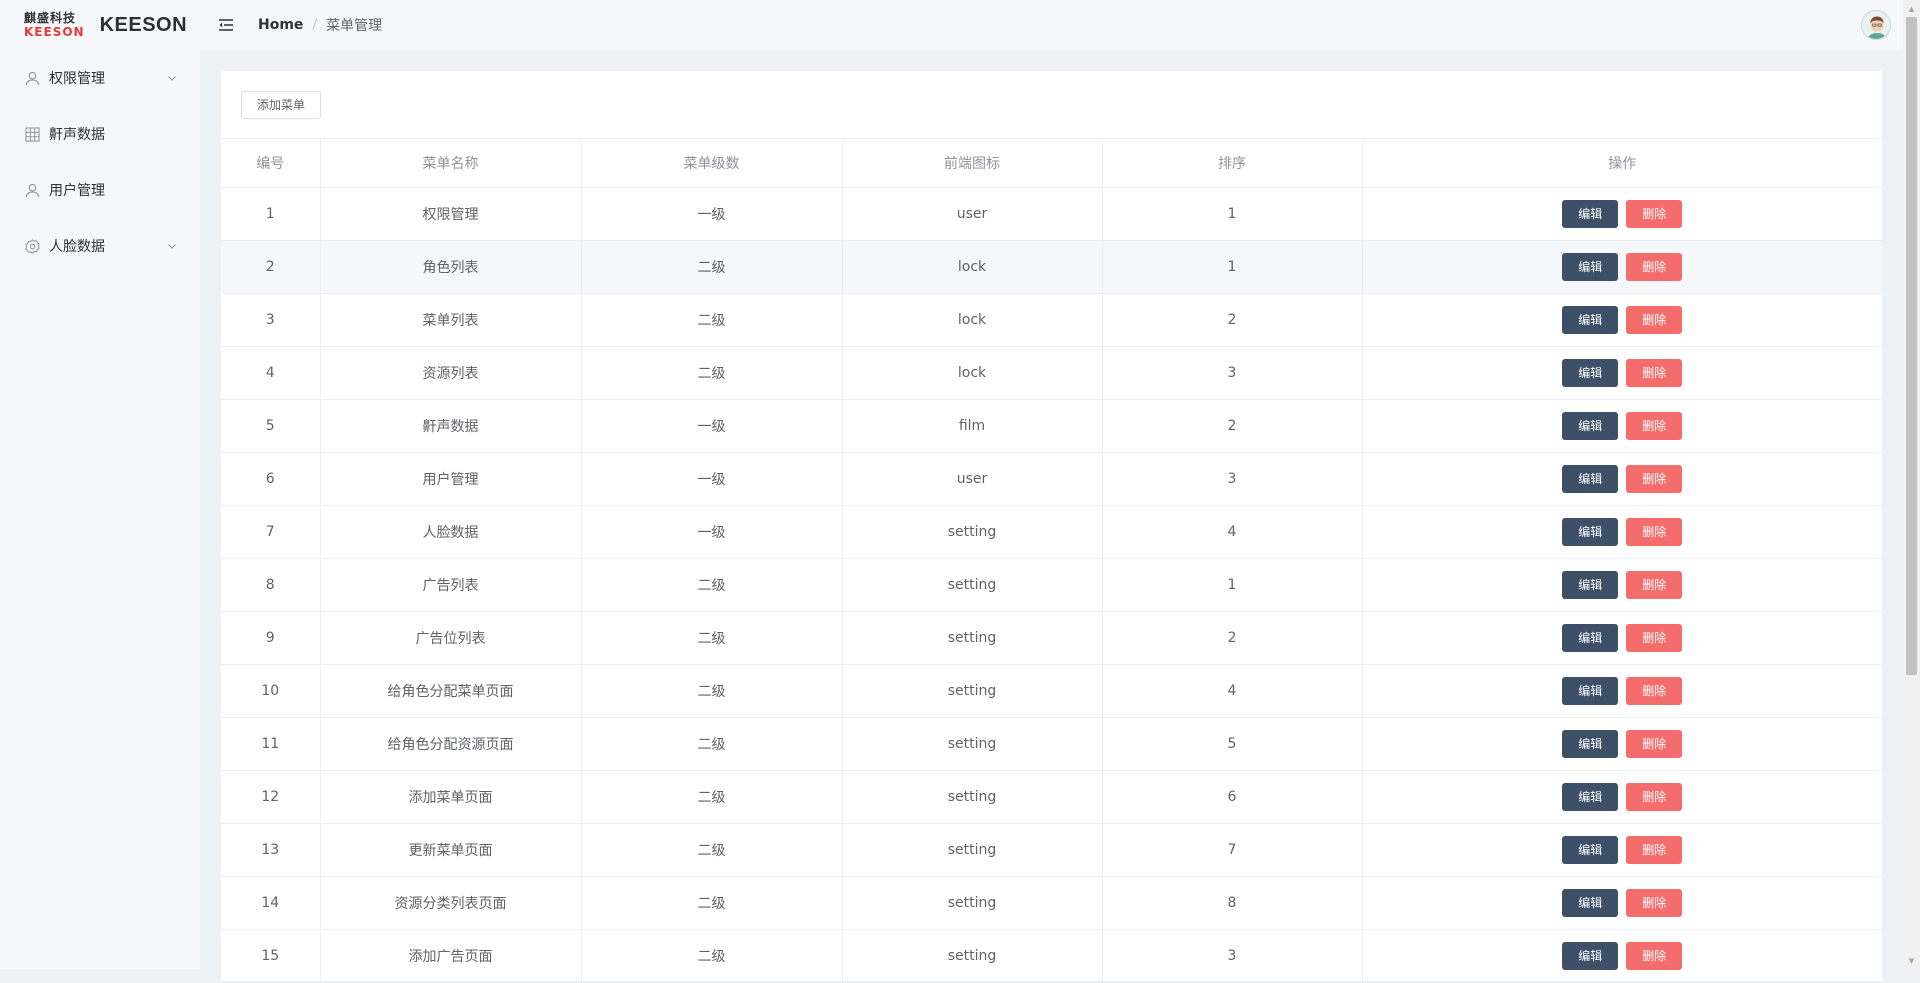 The height and width of the screenshot is (983, 1920). What do you see at coordinates (451, 638) in the screenshot?
I see `cell-name: 广告位列表` at bounding box center [451, 638].